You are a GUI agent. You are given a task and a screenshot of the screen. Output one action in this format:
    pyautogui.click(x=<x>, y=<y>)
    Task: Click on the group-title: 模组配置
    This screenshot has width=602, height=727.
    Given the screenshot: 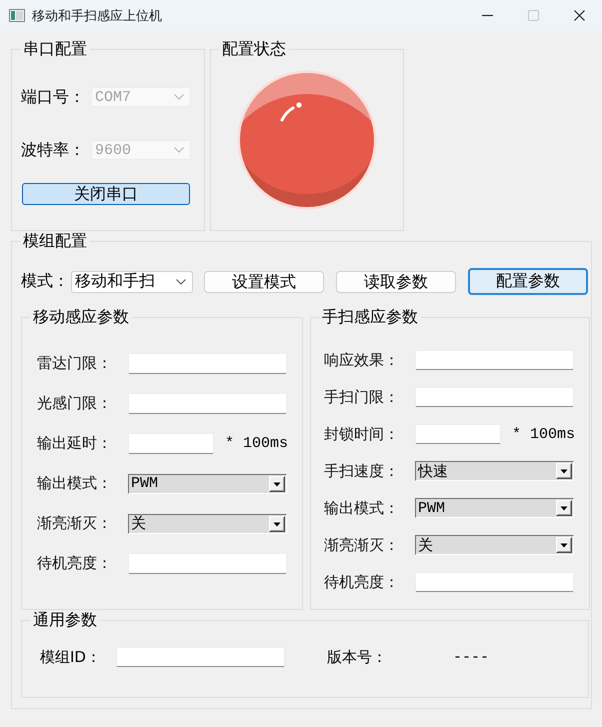 What is the action you would take?
    pyautogui.click(x=55, y=241)
    